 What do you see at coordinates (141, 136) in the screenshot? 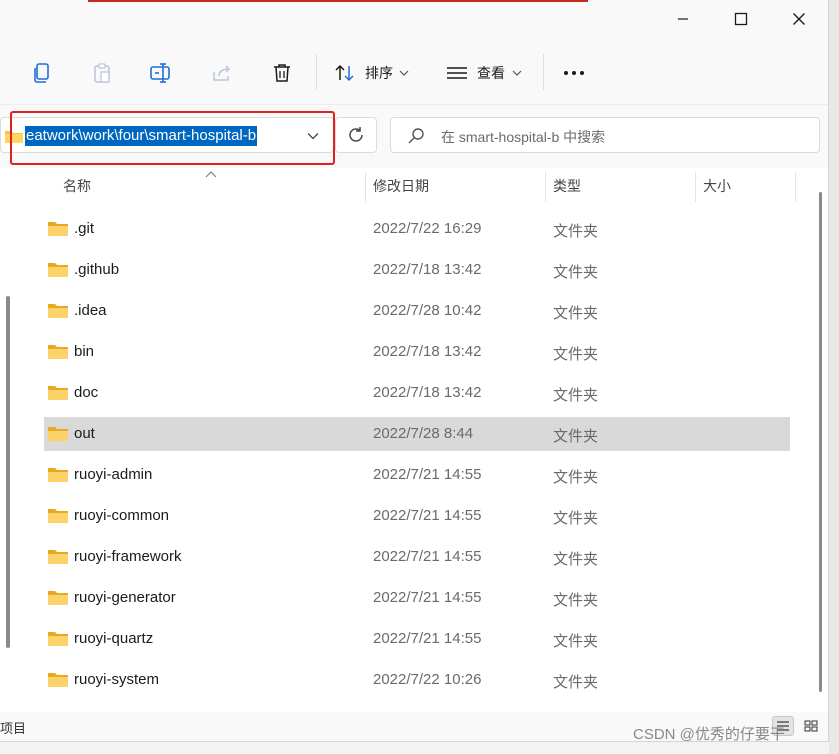
I see `address-path: eatwork\work\four\smart-hospital-b` at bounding box center [141, 136].